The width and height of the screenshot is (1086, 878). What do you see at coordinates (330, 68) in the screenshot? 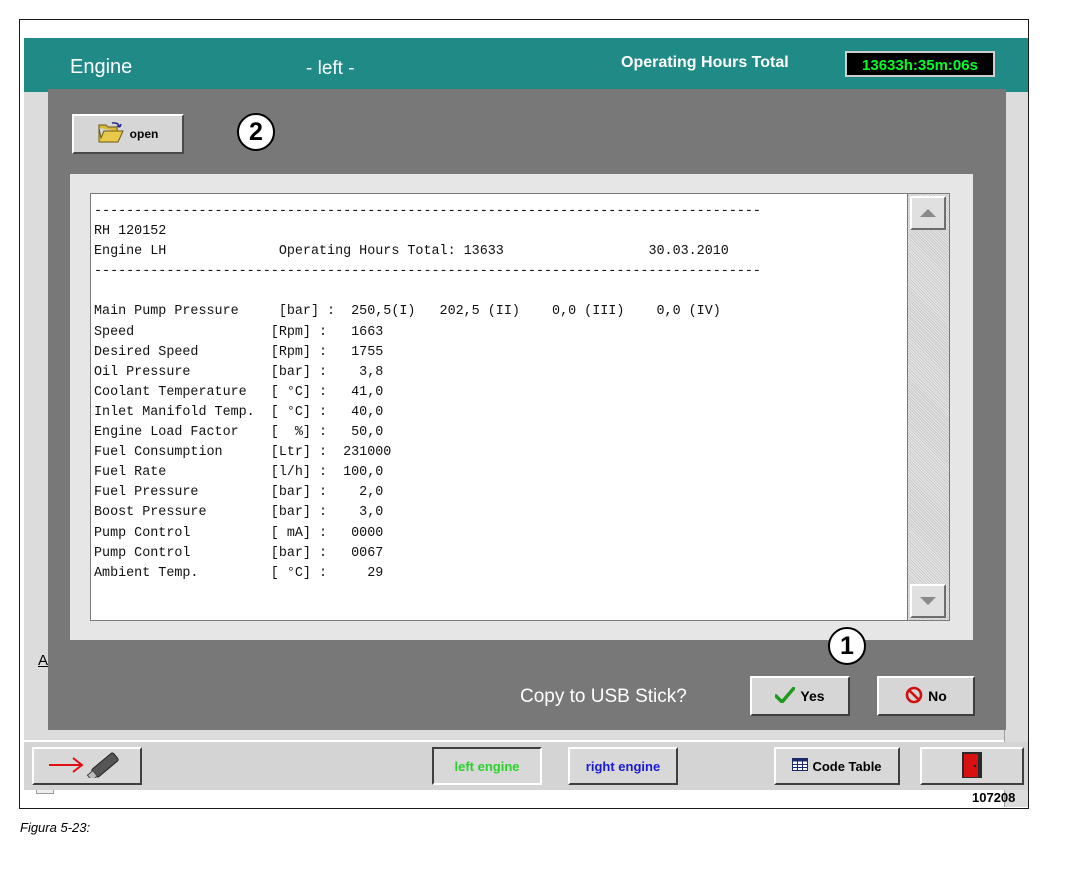
I see `engine-side-label: - left -` at bounding box center [330, 68].